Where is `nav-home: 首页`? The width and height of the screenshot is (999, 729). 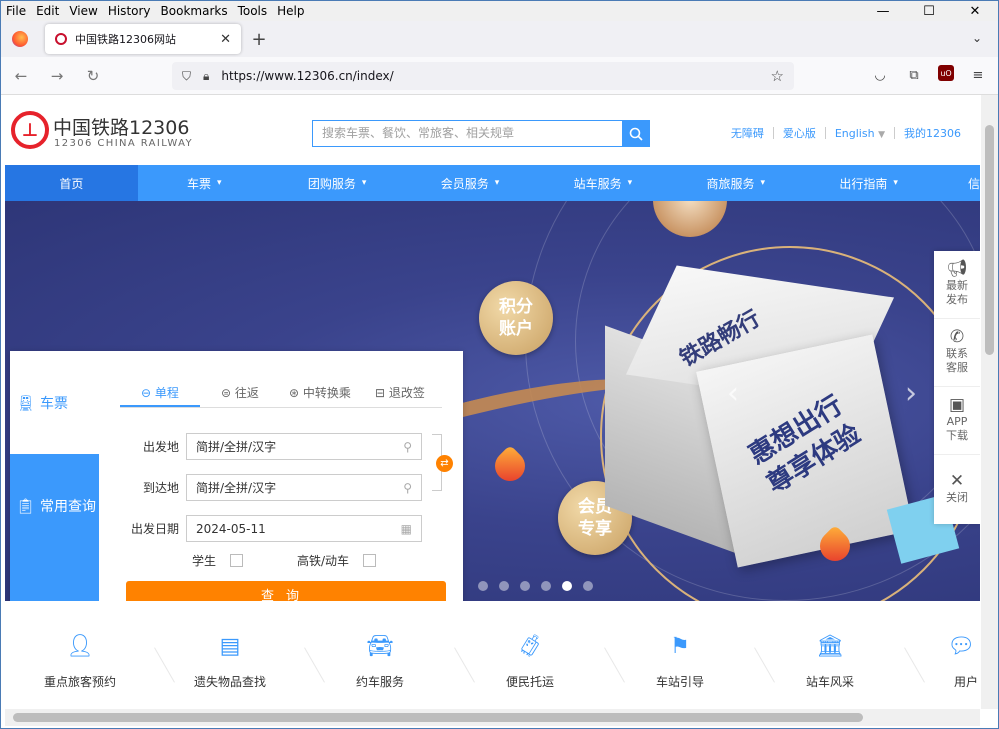 nav-home: 首页 is located at coordinates (71, 183).